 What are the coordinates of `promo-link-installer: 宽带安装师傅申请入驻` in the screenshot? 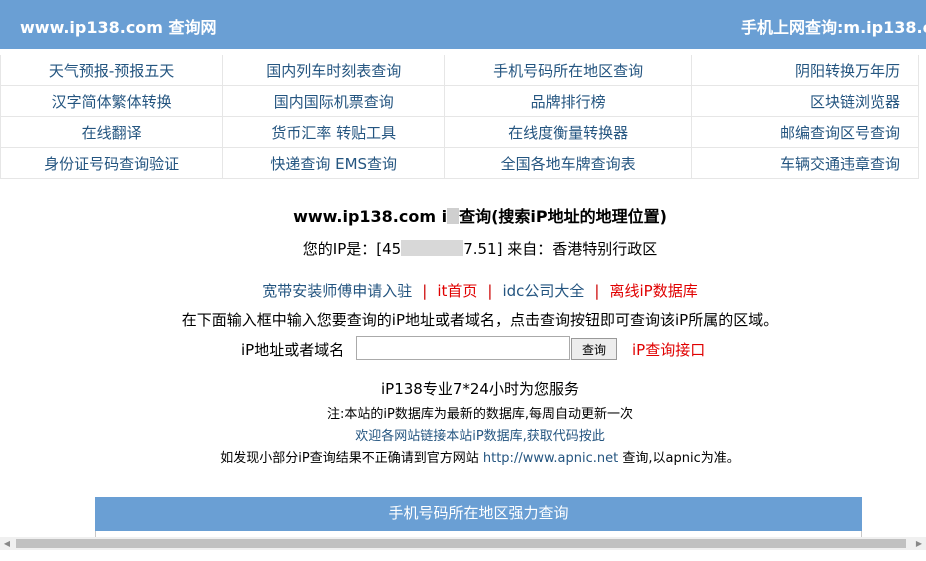 It's located at (337, 291).